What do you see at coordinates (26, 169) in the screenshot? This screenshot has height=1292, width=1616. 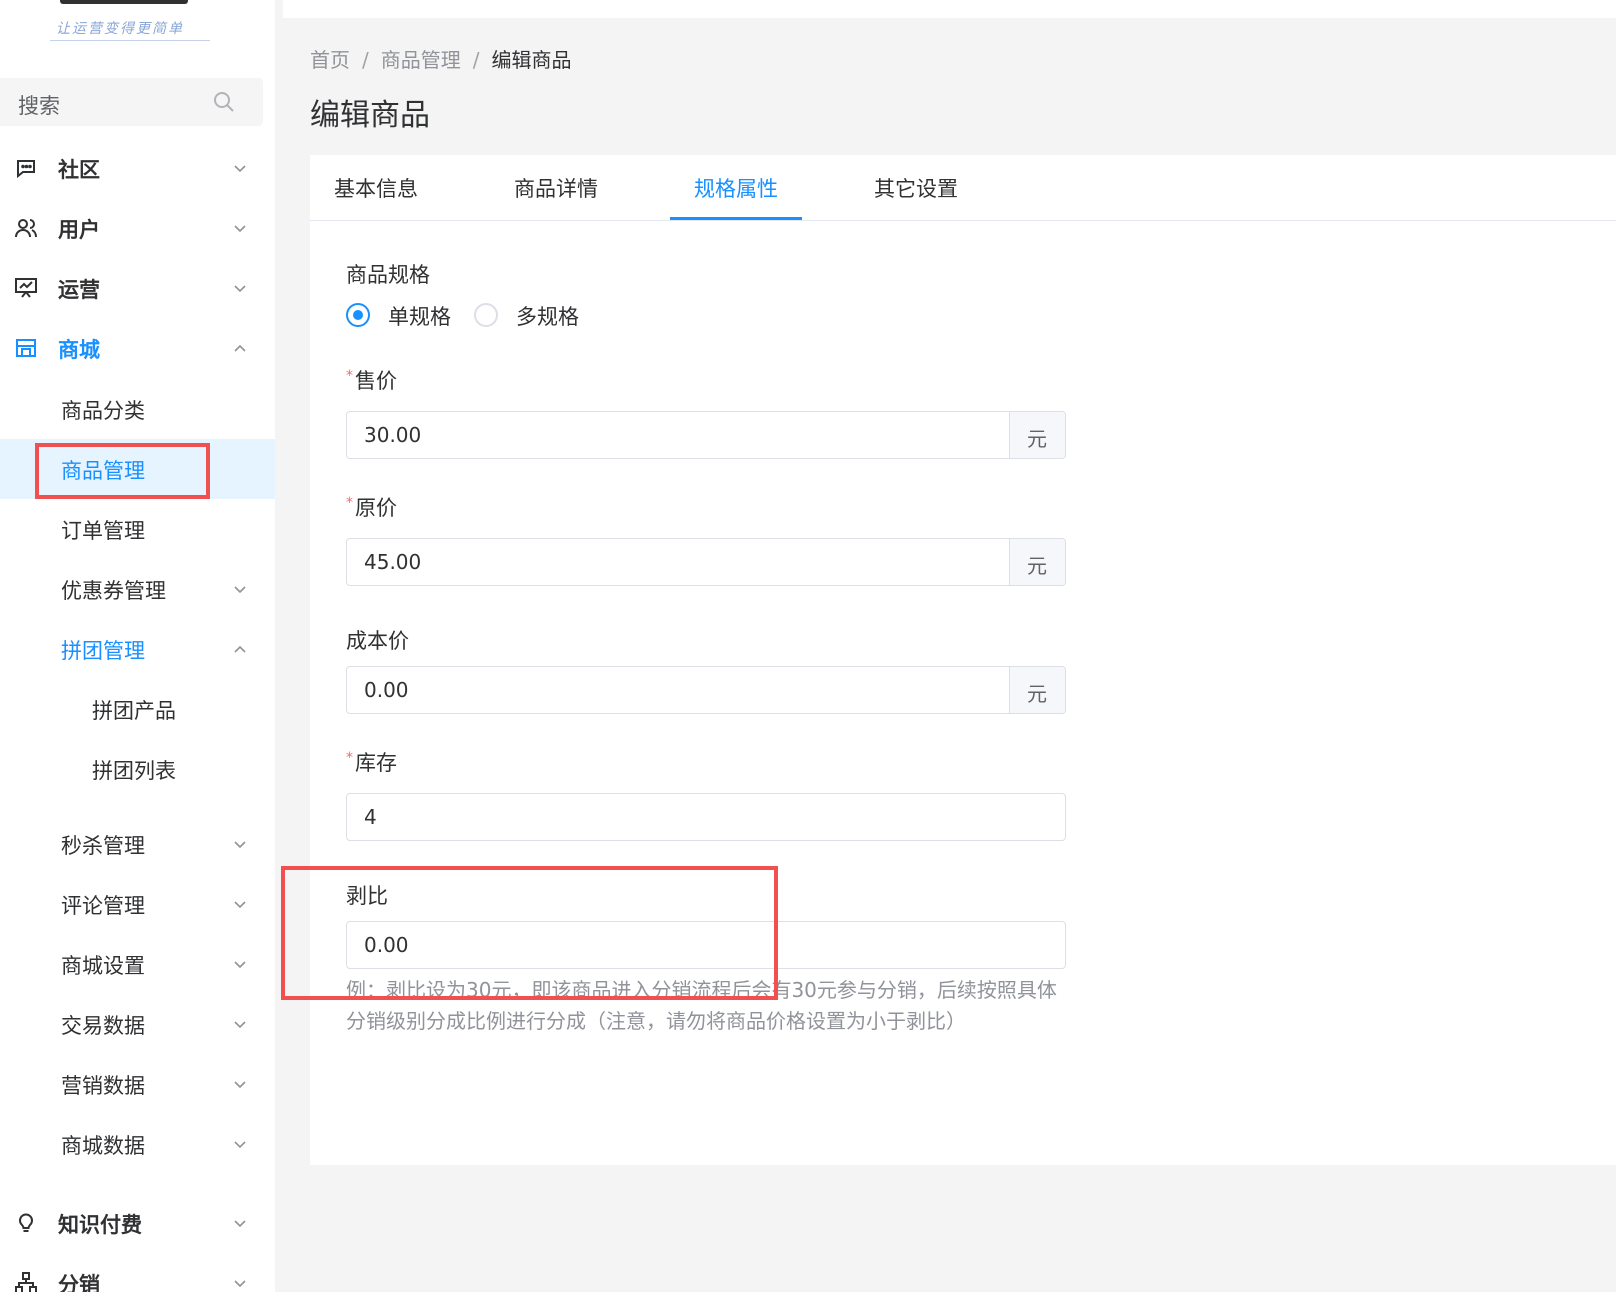 I see `chat-bubble-icon` at bounding box center [26, 169].